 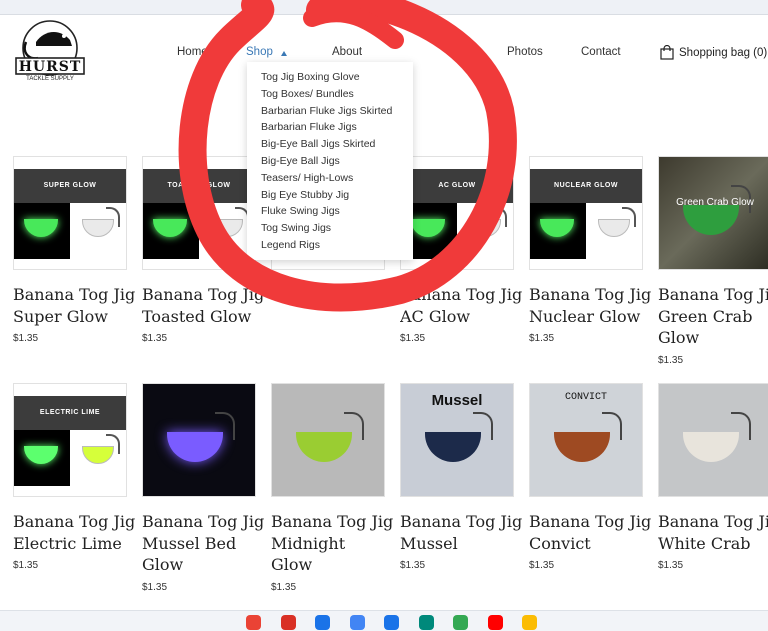 I want to click on shopping-bag-button: Shopping bag (0), so click(x=713, y=52).